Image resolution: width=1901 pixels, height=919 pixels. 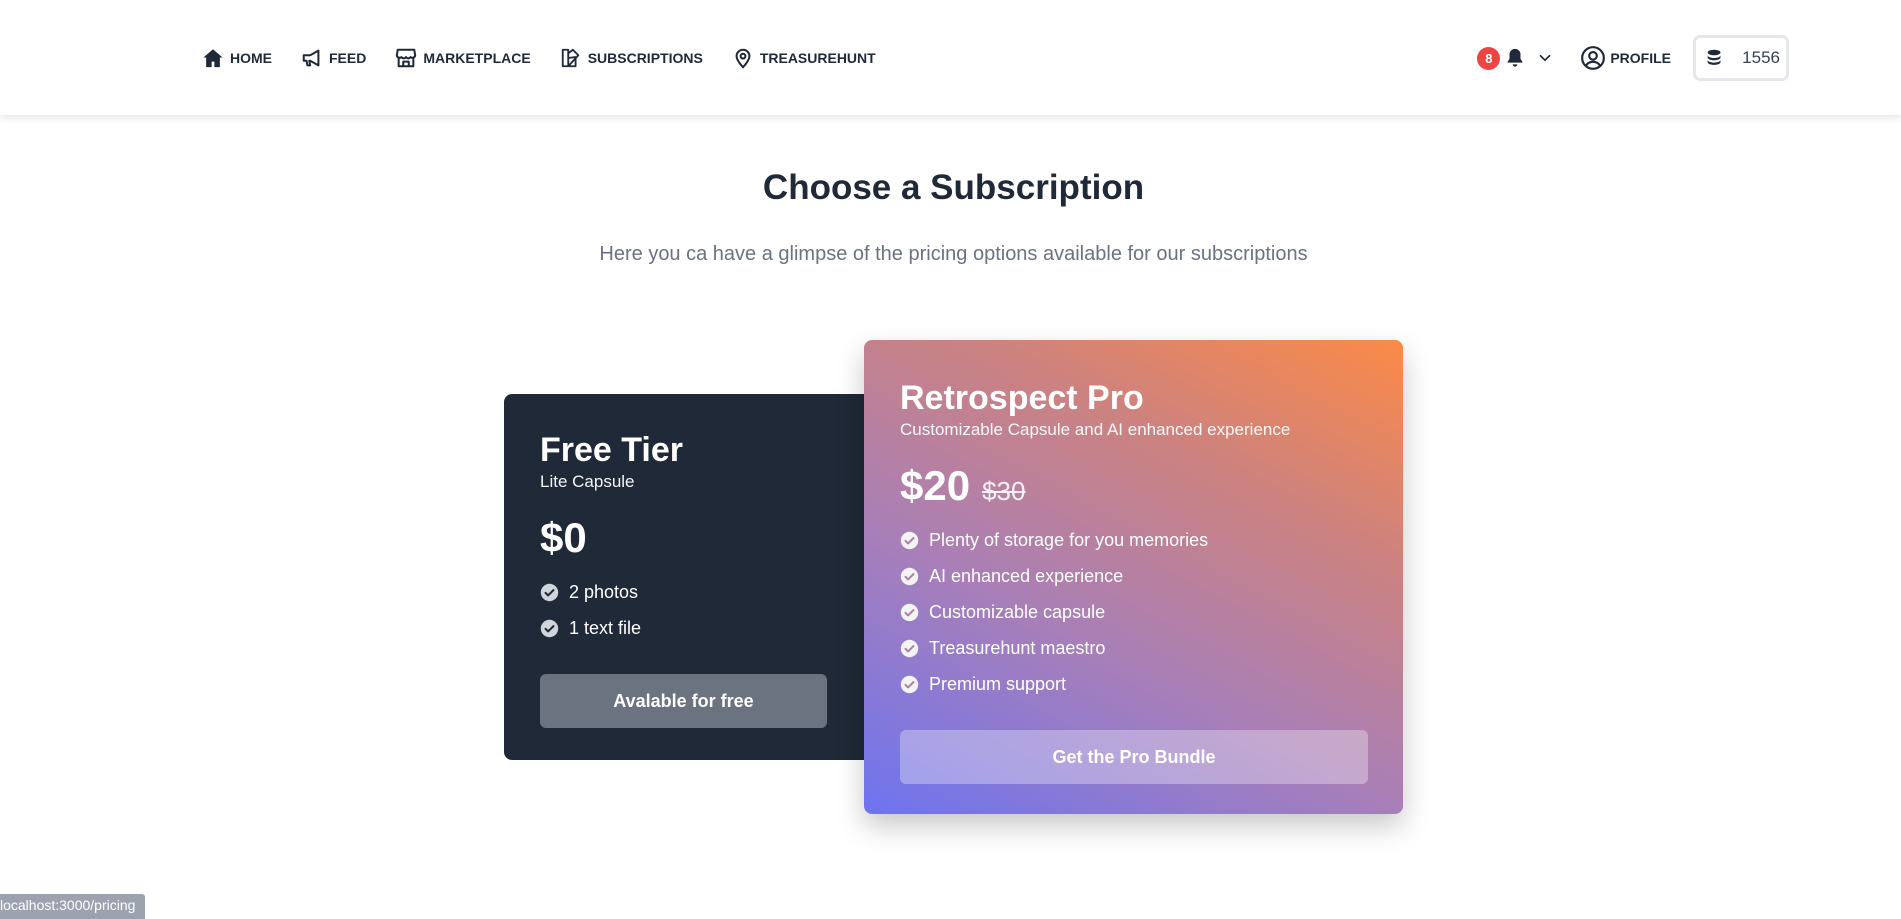 I want to click on map-pin-icon, so click(x=743, y=58).